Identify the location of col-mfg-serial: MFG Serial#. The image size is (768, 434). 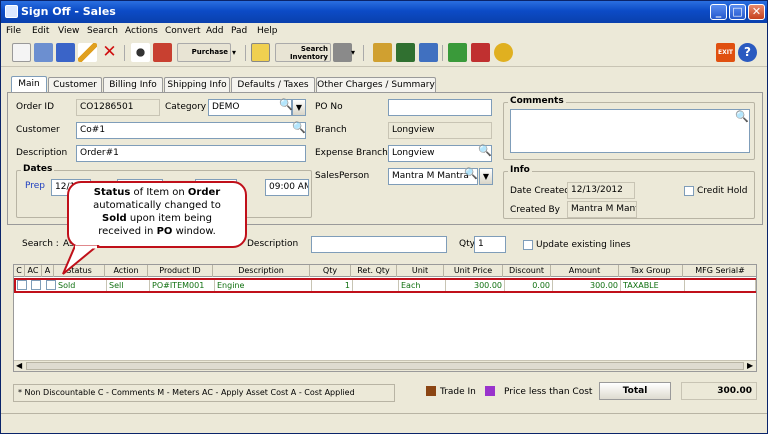
(719, 271).